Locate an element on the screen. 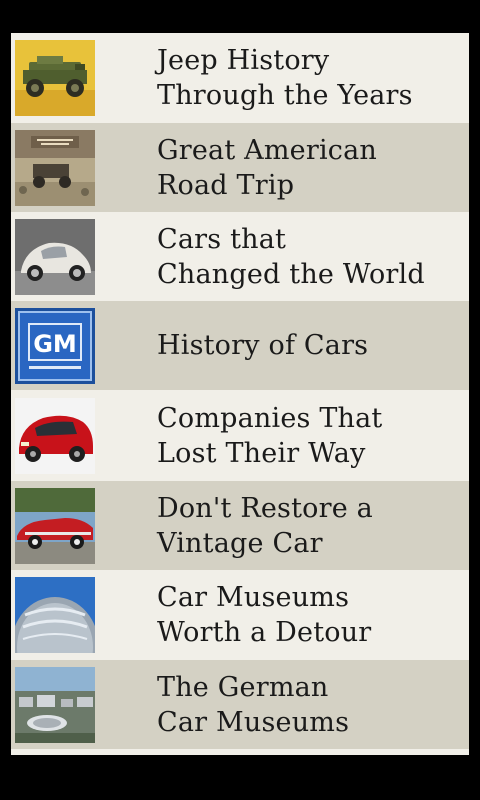  svg-text: GM is located at coordinates (55, 344).